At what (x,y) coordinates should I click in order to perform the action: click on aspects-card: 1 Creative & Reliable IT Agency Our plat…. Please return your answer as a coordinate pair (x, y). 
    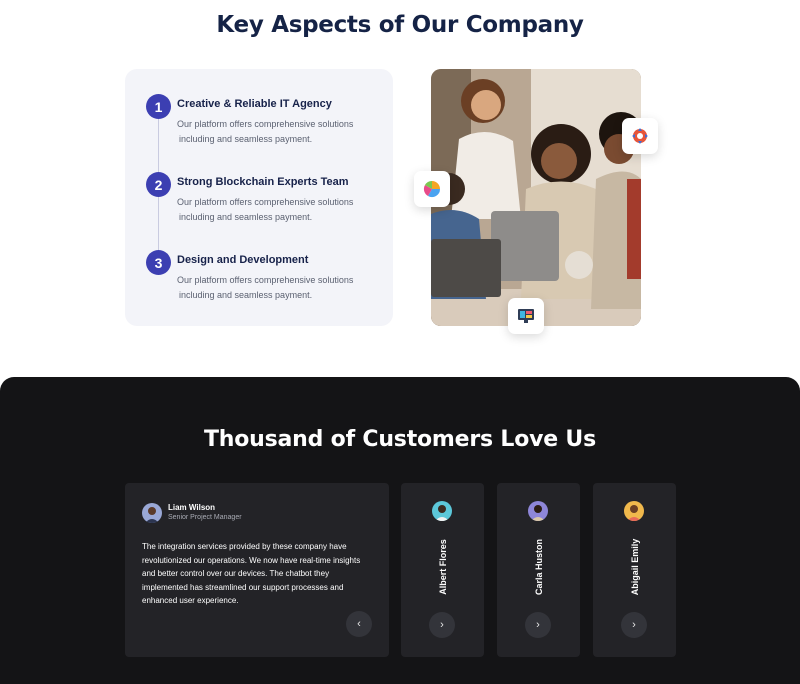
    Looking at the image, I should click on (259, 197).